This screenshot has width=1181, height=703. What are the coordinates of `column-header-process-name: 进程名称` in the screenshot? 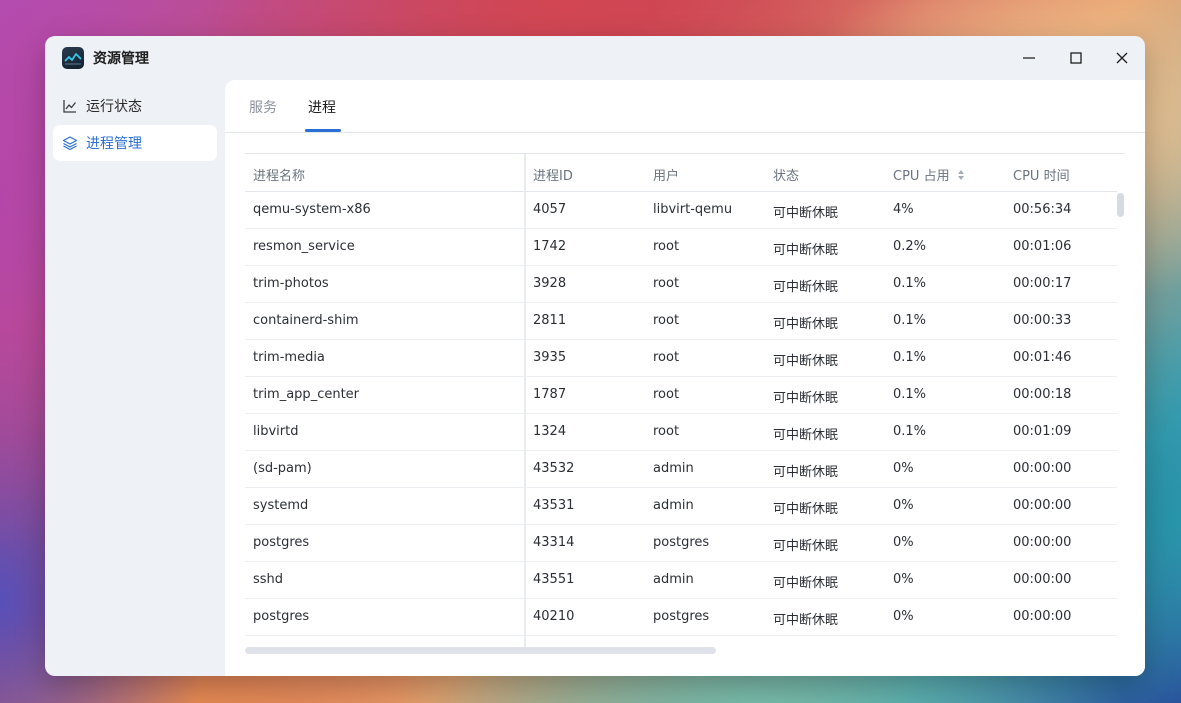 It's located at (279, 174).